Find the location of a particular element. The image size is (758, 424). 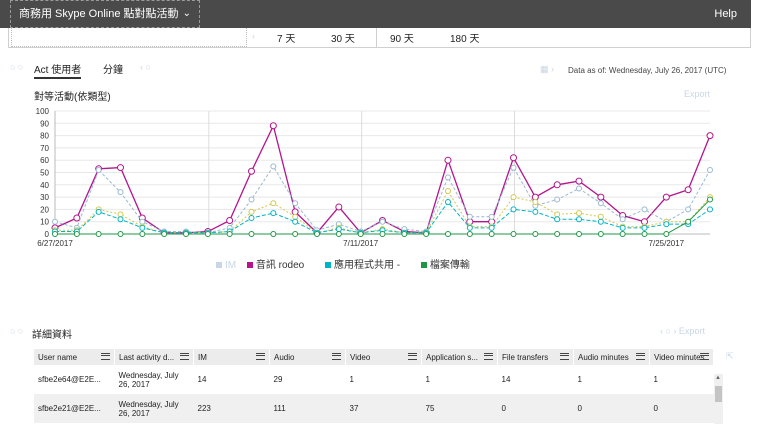

details-export-link: ‹ ○ › Export is located at coordinates (682, 331).